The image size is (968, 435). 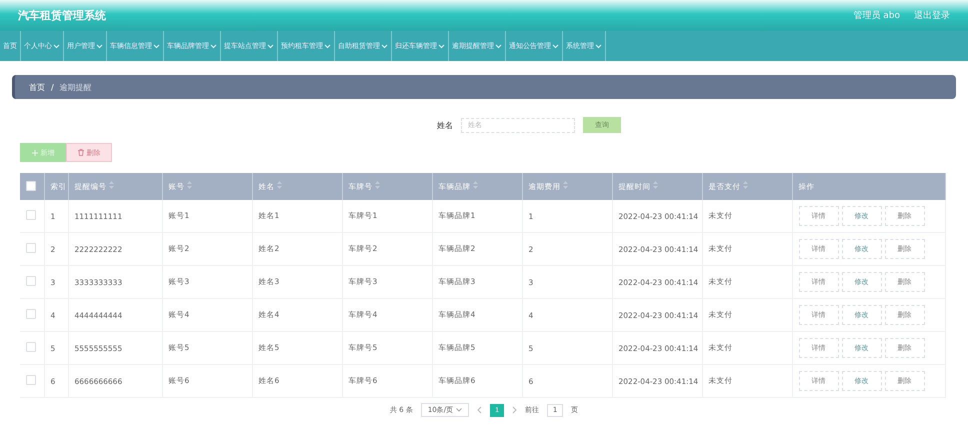 What do you see at coordinates (37, 87) in the screenshot?
I see `breadcrumb-item: 首页` at bounding box center [37, 87].